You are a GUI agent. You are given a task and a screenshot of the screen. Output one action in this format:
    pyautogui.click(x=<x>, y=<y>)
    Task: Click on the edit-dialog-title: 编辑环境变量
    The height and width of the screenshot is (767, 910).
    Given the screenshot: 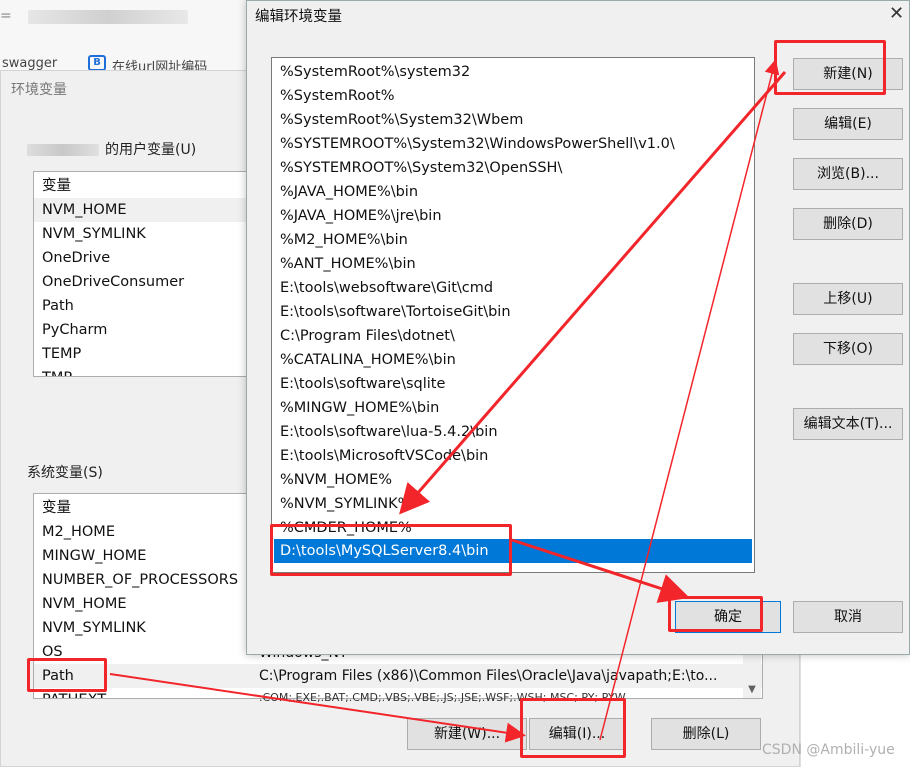 What is the action you would take?
    pyautogui.click(x=298, y=17)
    